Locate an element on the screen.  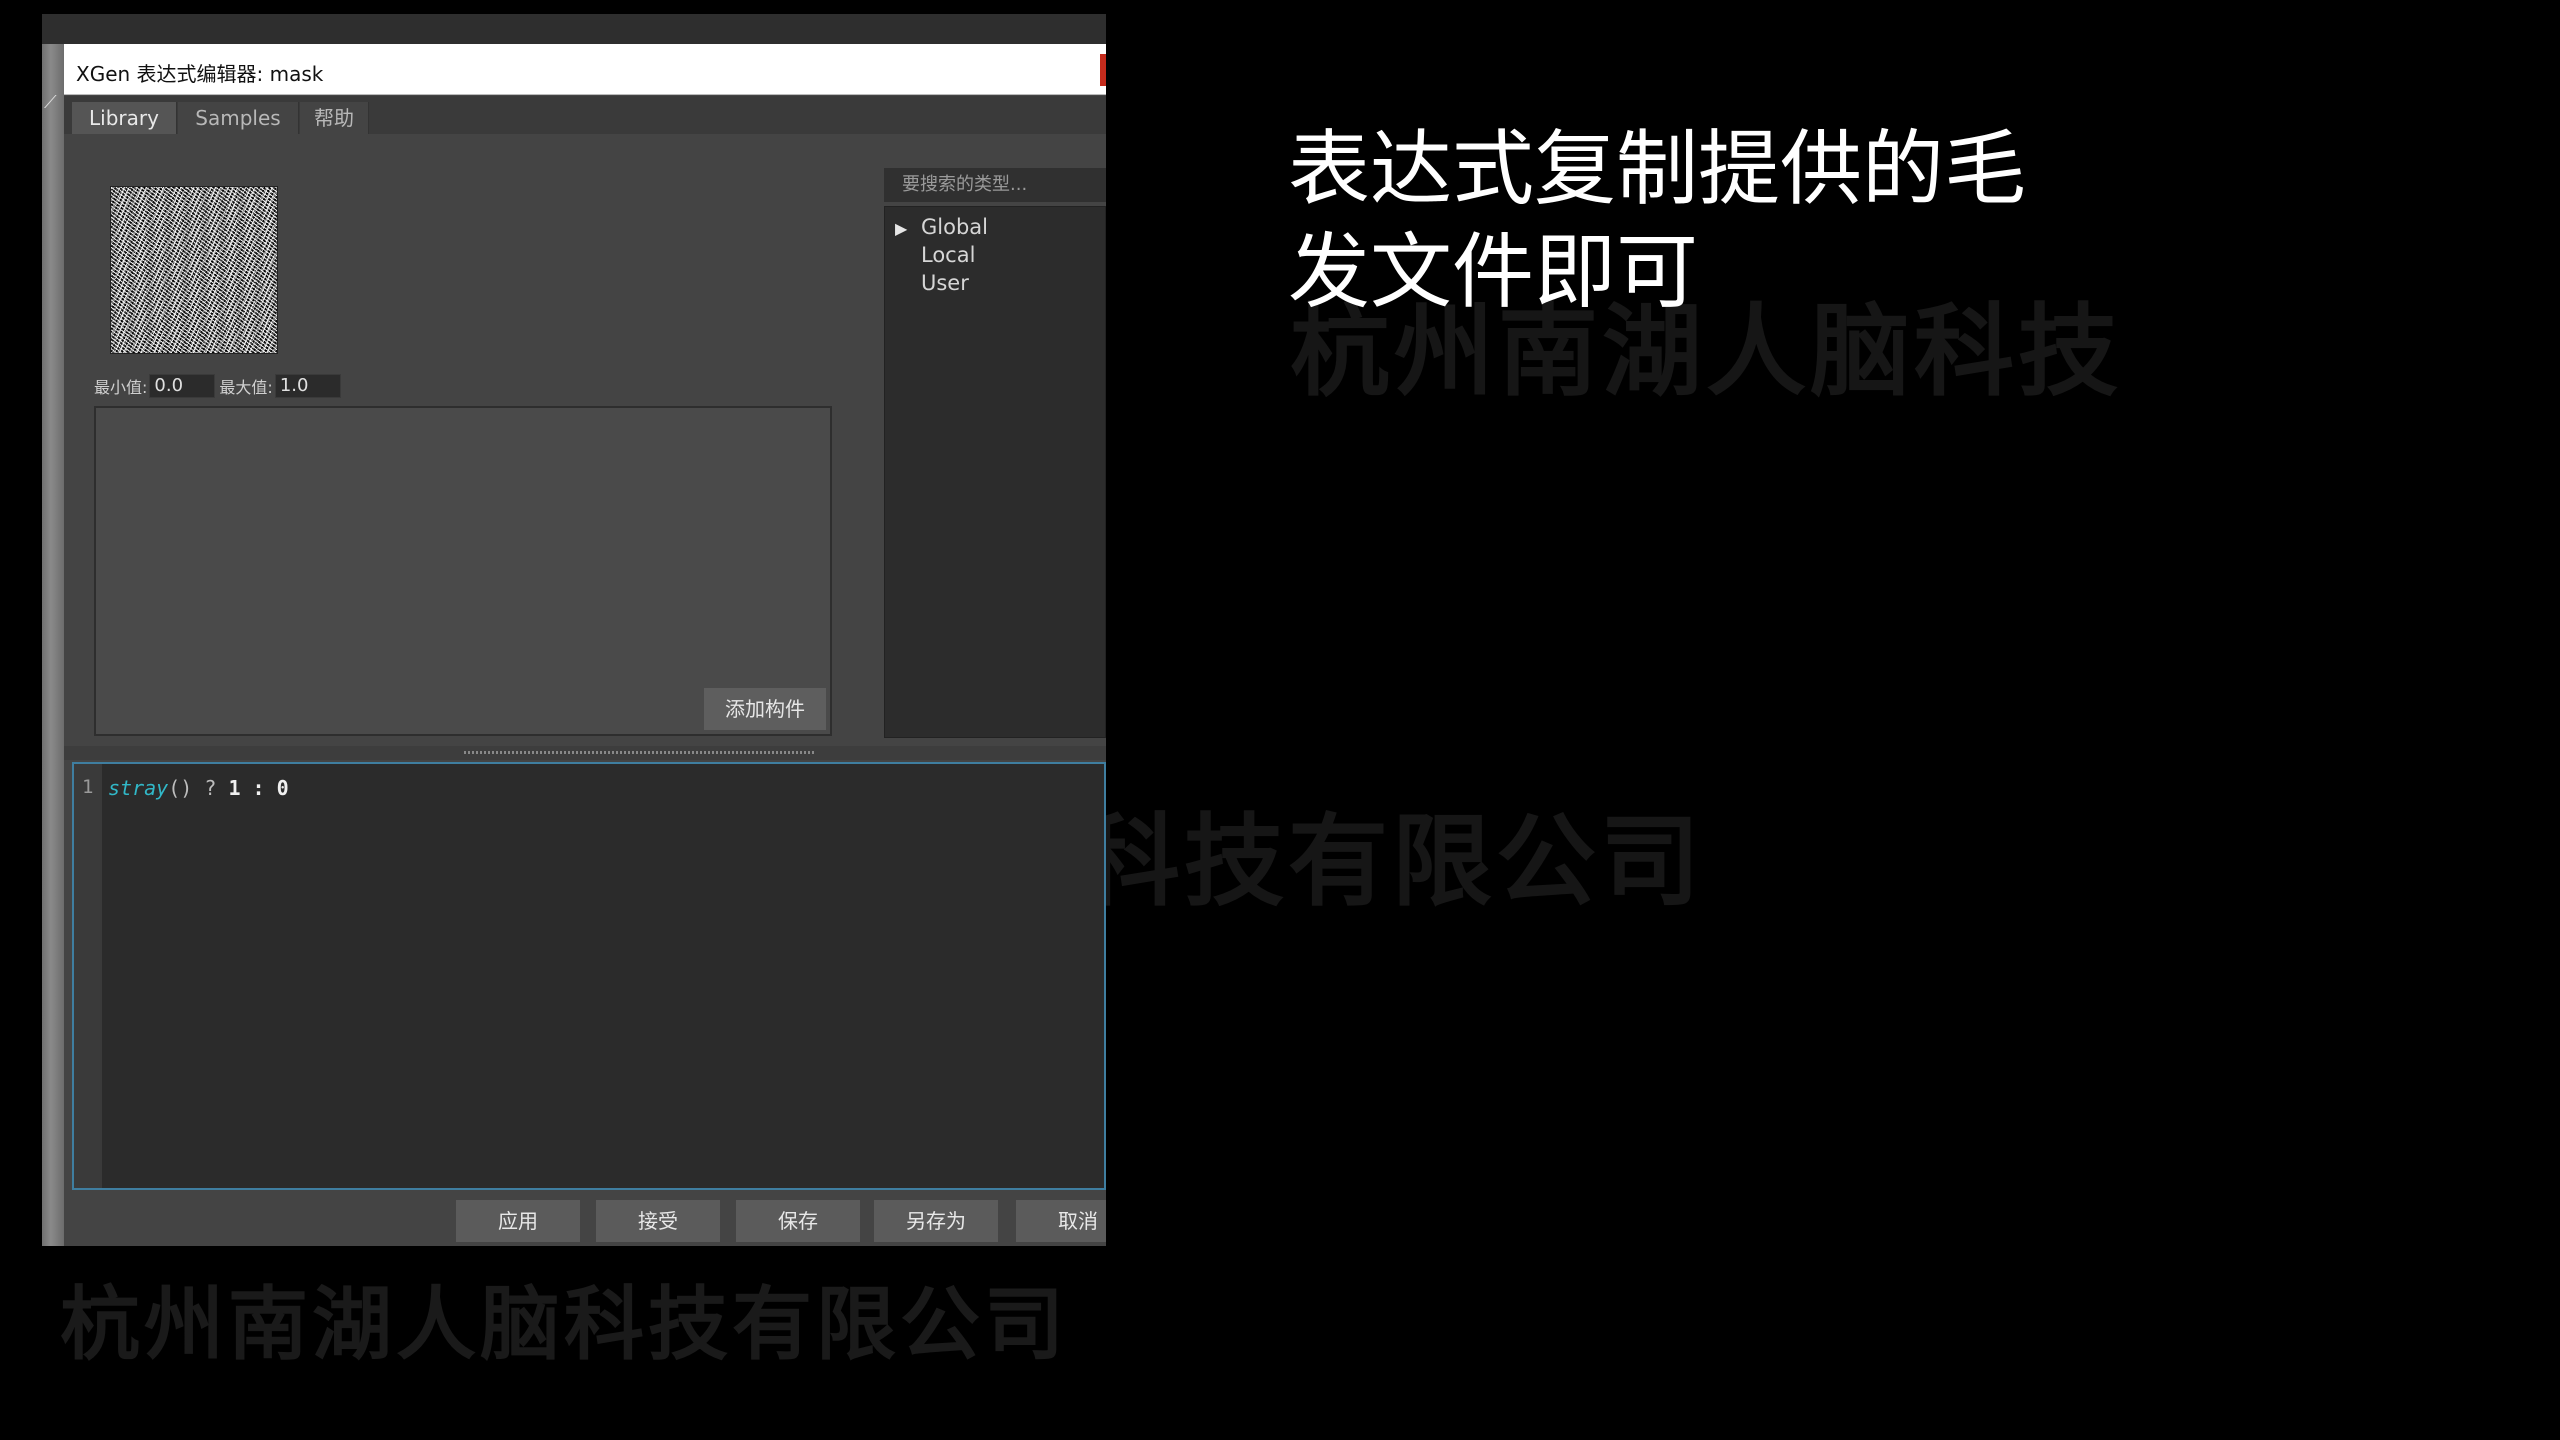
max-label: 最大值: is located at coordinates (246, 387).